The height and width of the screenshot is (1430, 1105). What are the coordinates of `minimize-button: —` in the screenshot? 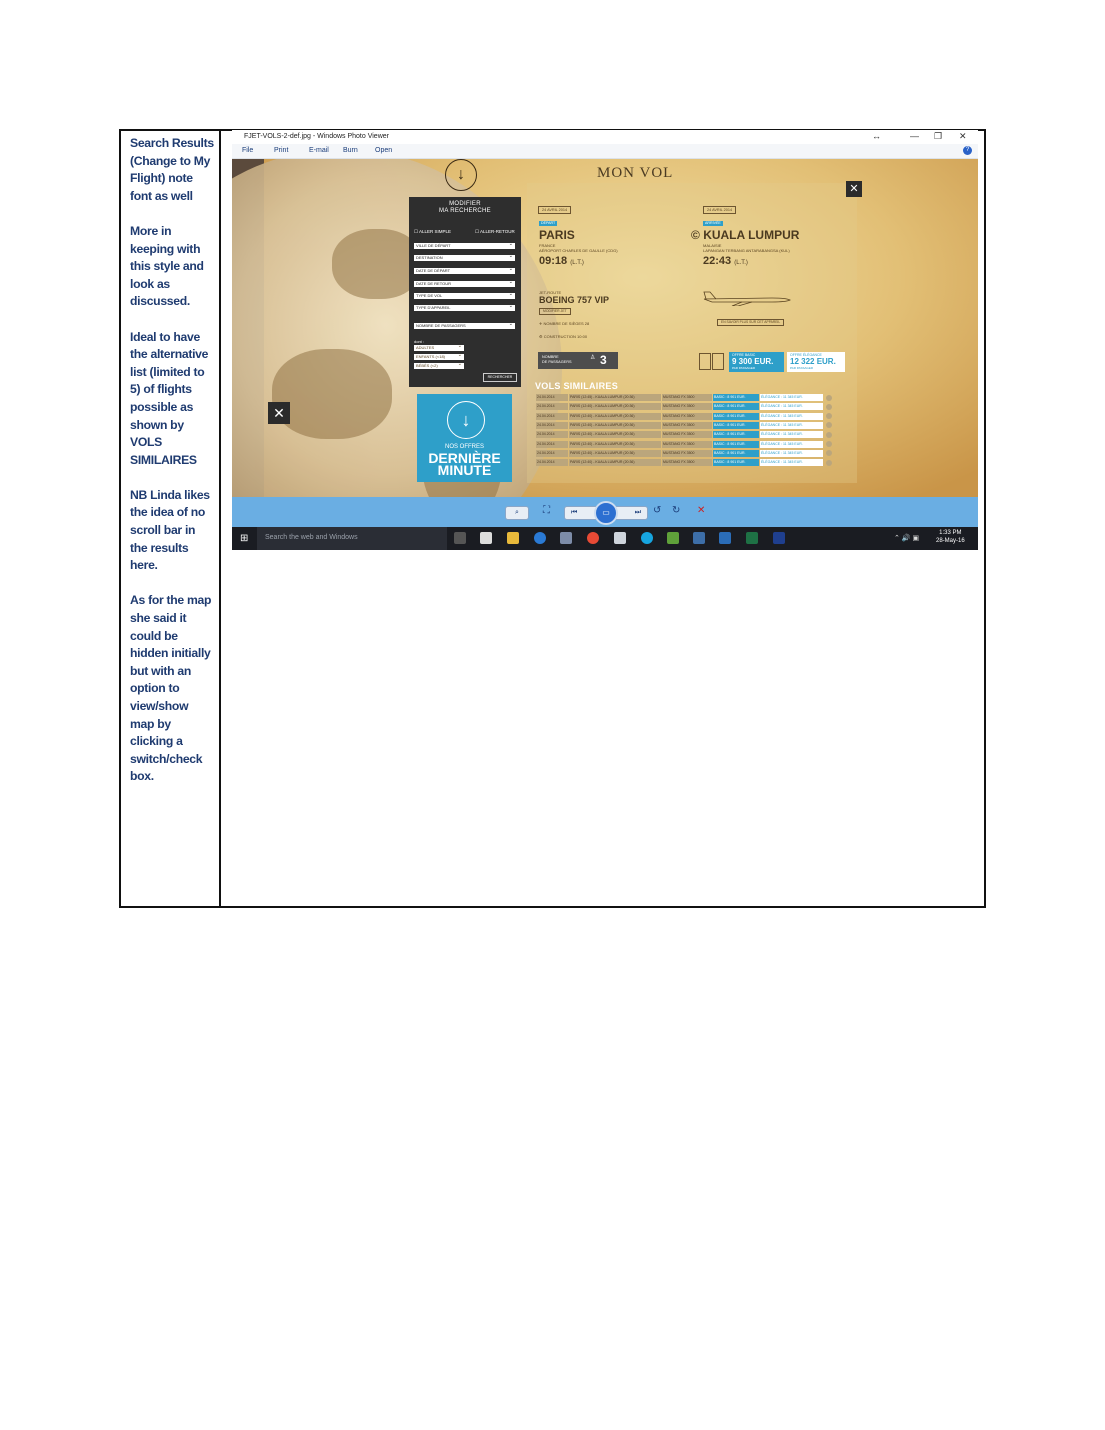 It's located at (914, 136).